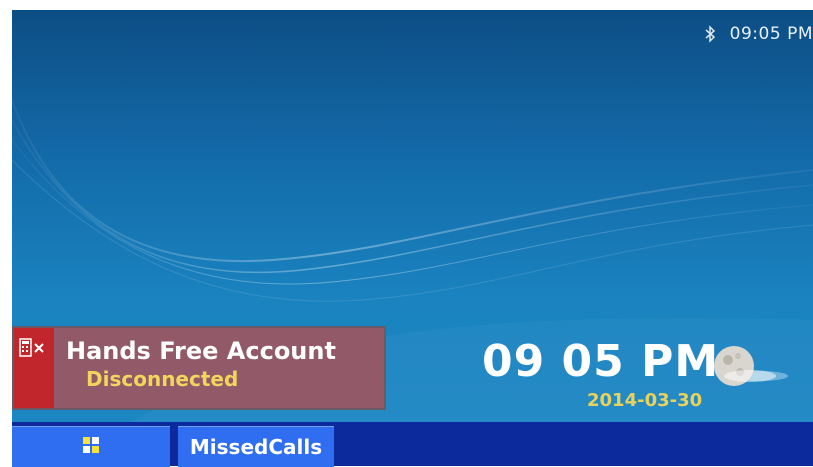 The width and height of the screenshot is (813, 467). I want to click on taskbar: MissedCalls, so click(412, 444).